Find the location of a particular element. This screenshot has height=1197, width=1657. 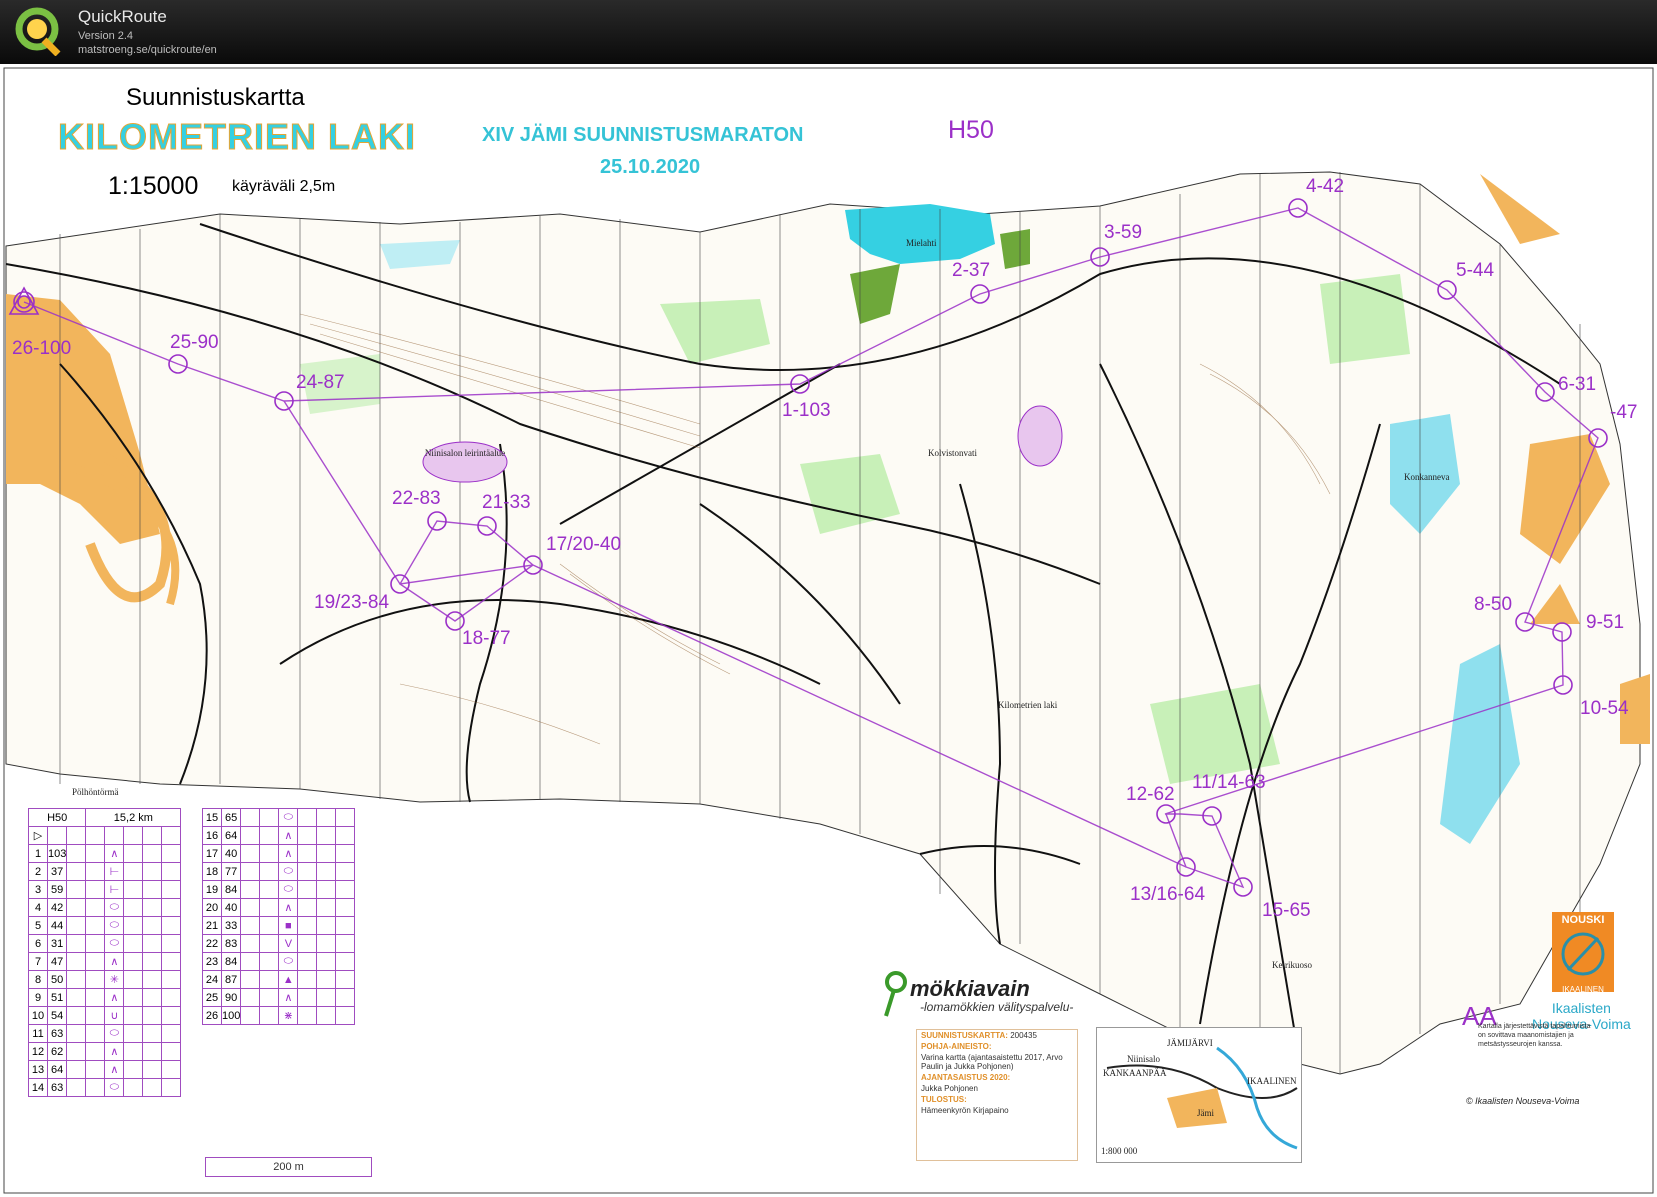

desc-row: 15 65 ⬭ is located at coordinates (279, 817).